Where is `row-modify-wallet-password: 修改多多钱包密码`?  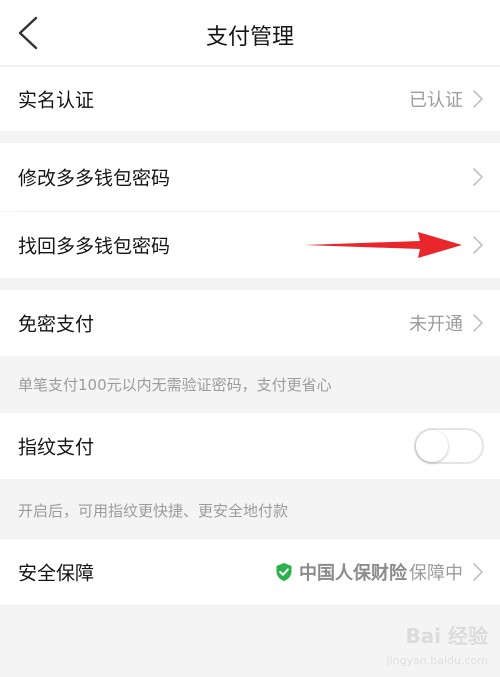 row-modify-wallet-password: 修改多多钱包密码 is located at coordinates (250, 177).